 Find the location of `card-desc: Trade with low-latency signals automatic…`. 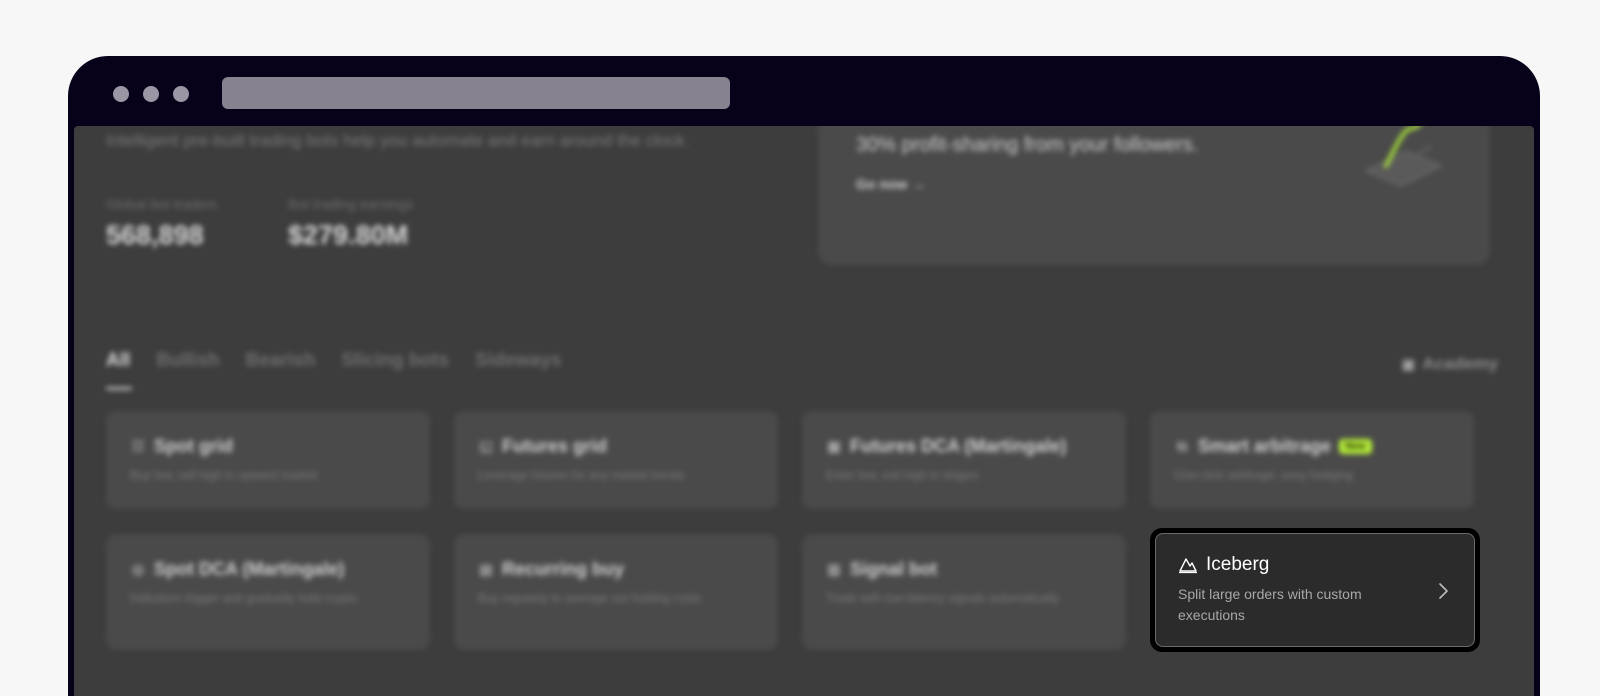

card-desc: Trade with low-latency signals automatic… is located at coordinates (942, 598).